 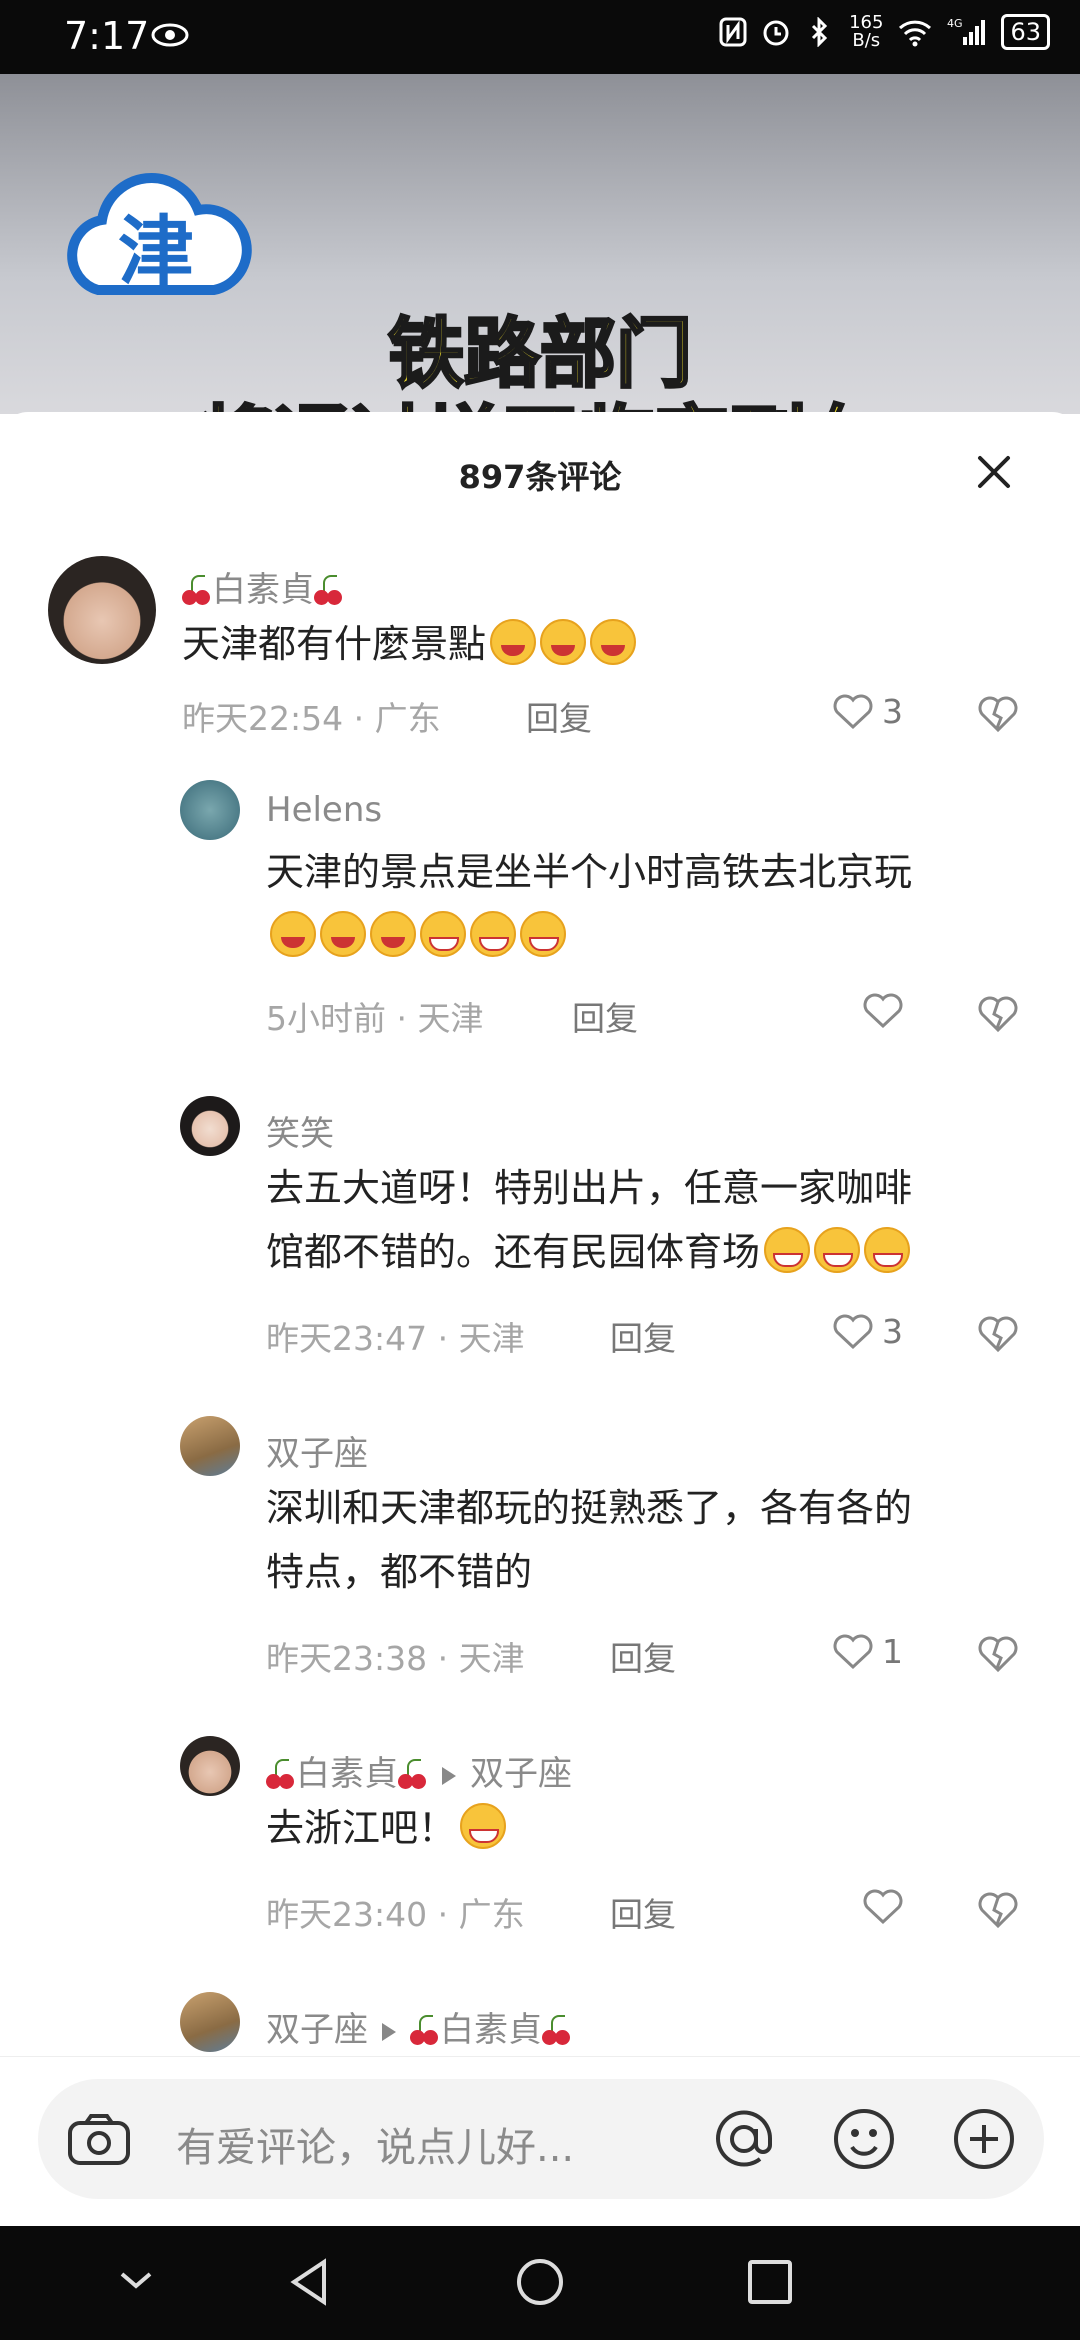 I want to click on comment-text: 去浙江吧！, so click(x=386, y=1828).